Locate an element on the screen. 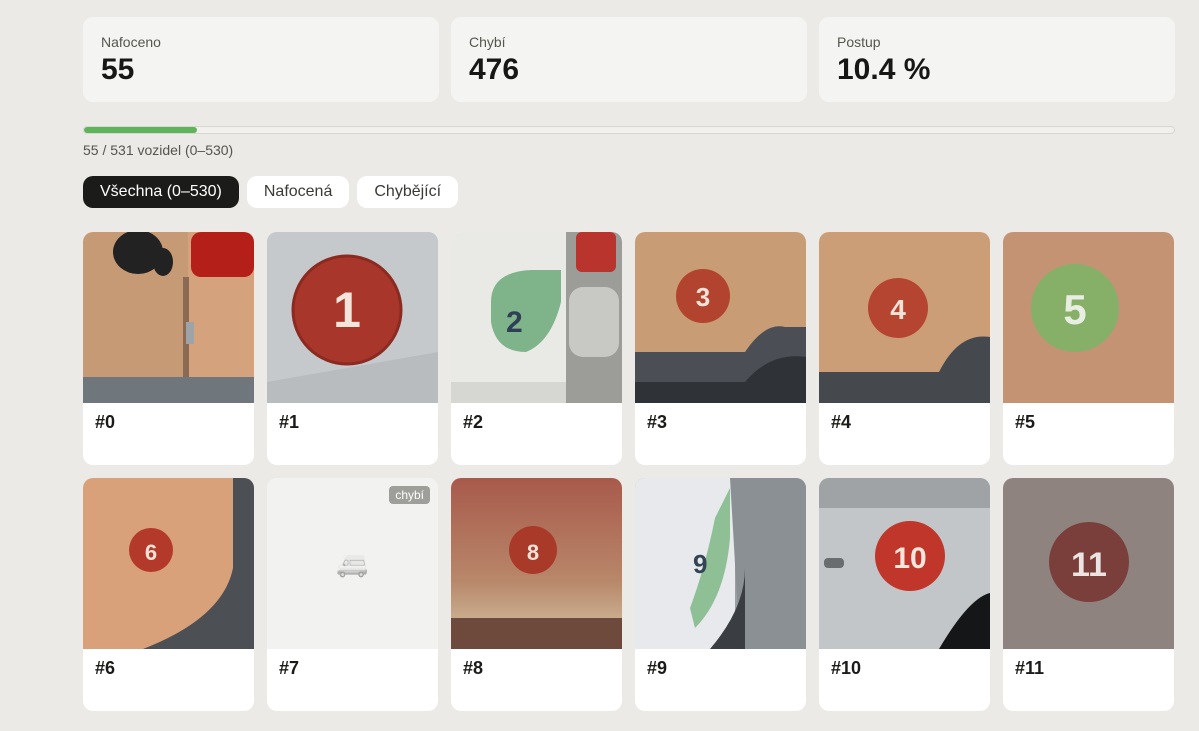 This screenshot has width=1199, height=731. stat-value: 476 is located at coordinates (494, 69).